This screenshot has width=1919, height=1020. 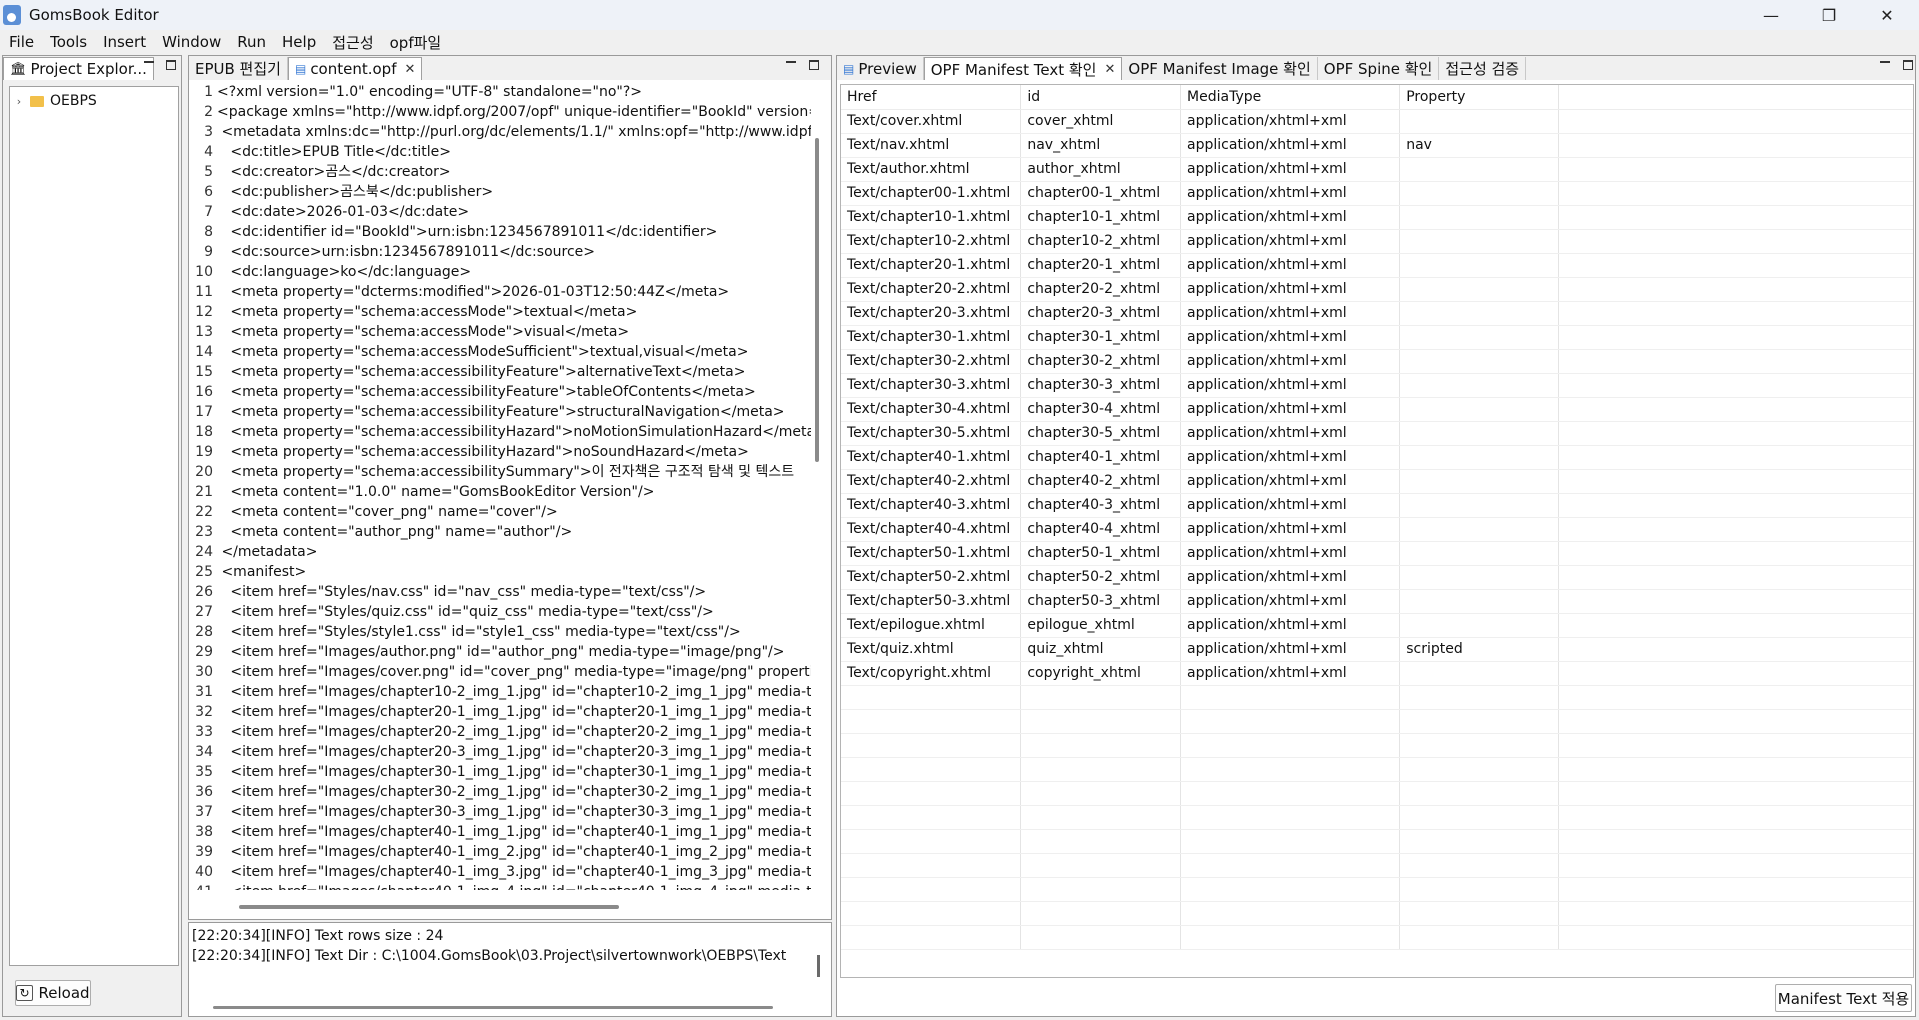 What do you see at coordinates (329, 212) in the screenshot?
I see `code-line: 7 <dc:date>2026-01-03</dc:date>` at bounding box center [329, 212].